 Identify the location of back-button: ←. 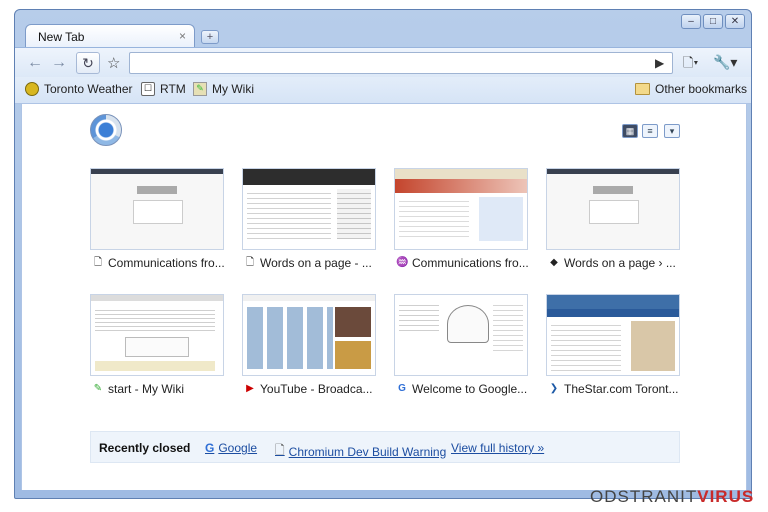
(35, 63).